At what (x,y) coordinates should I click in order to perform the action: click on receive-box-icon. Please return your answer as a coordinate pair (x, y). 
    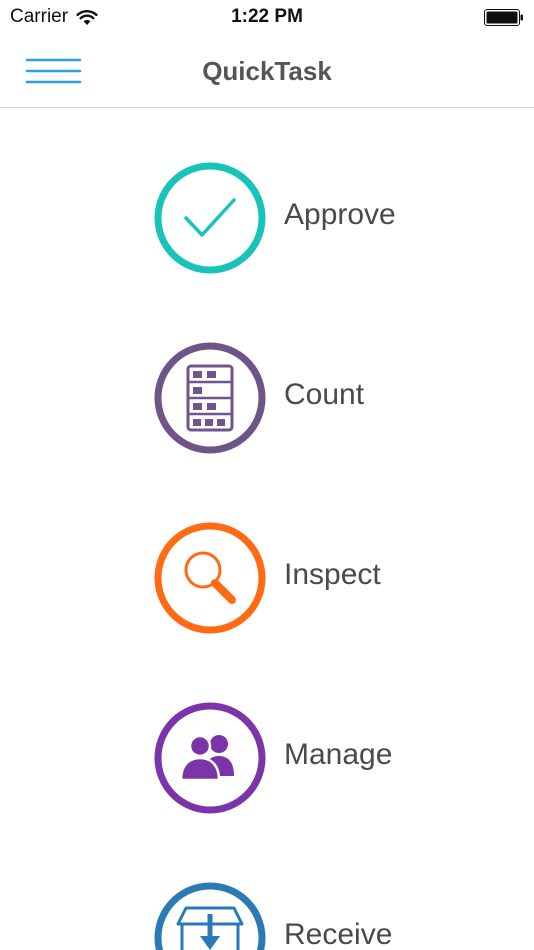
    Looking at the image, I should click on (210, 916).